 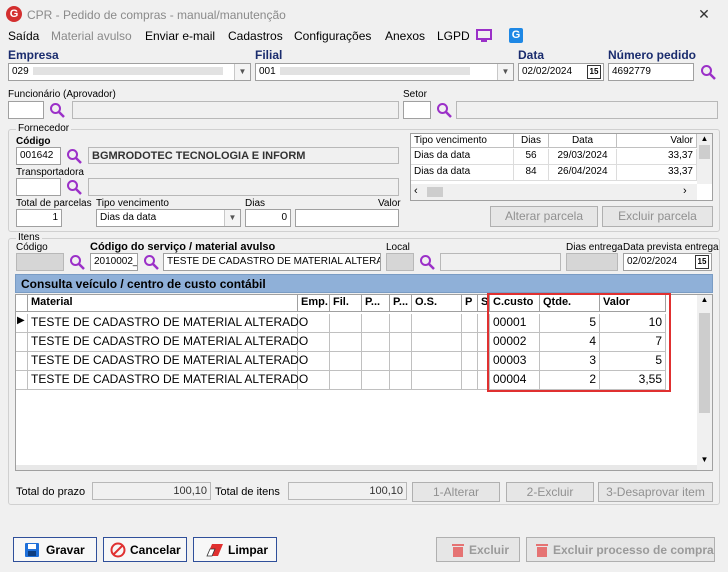 I want to click on menu-anexos: Anexos, so click(x=405, y=36).